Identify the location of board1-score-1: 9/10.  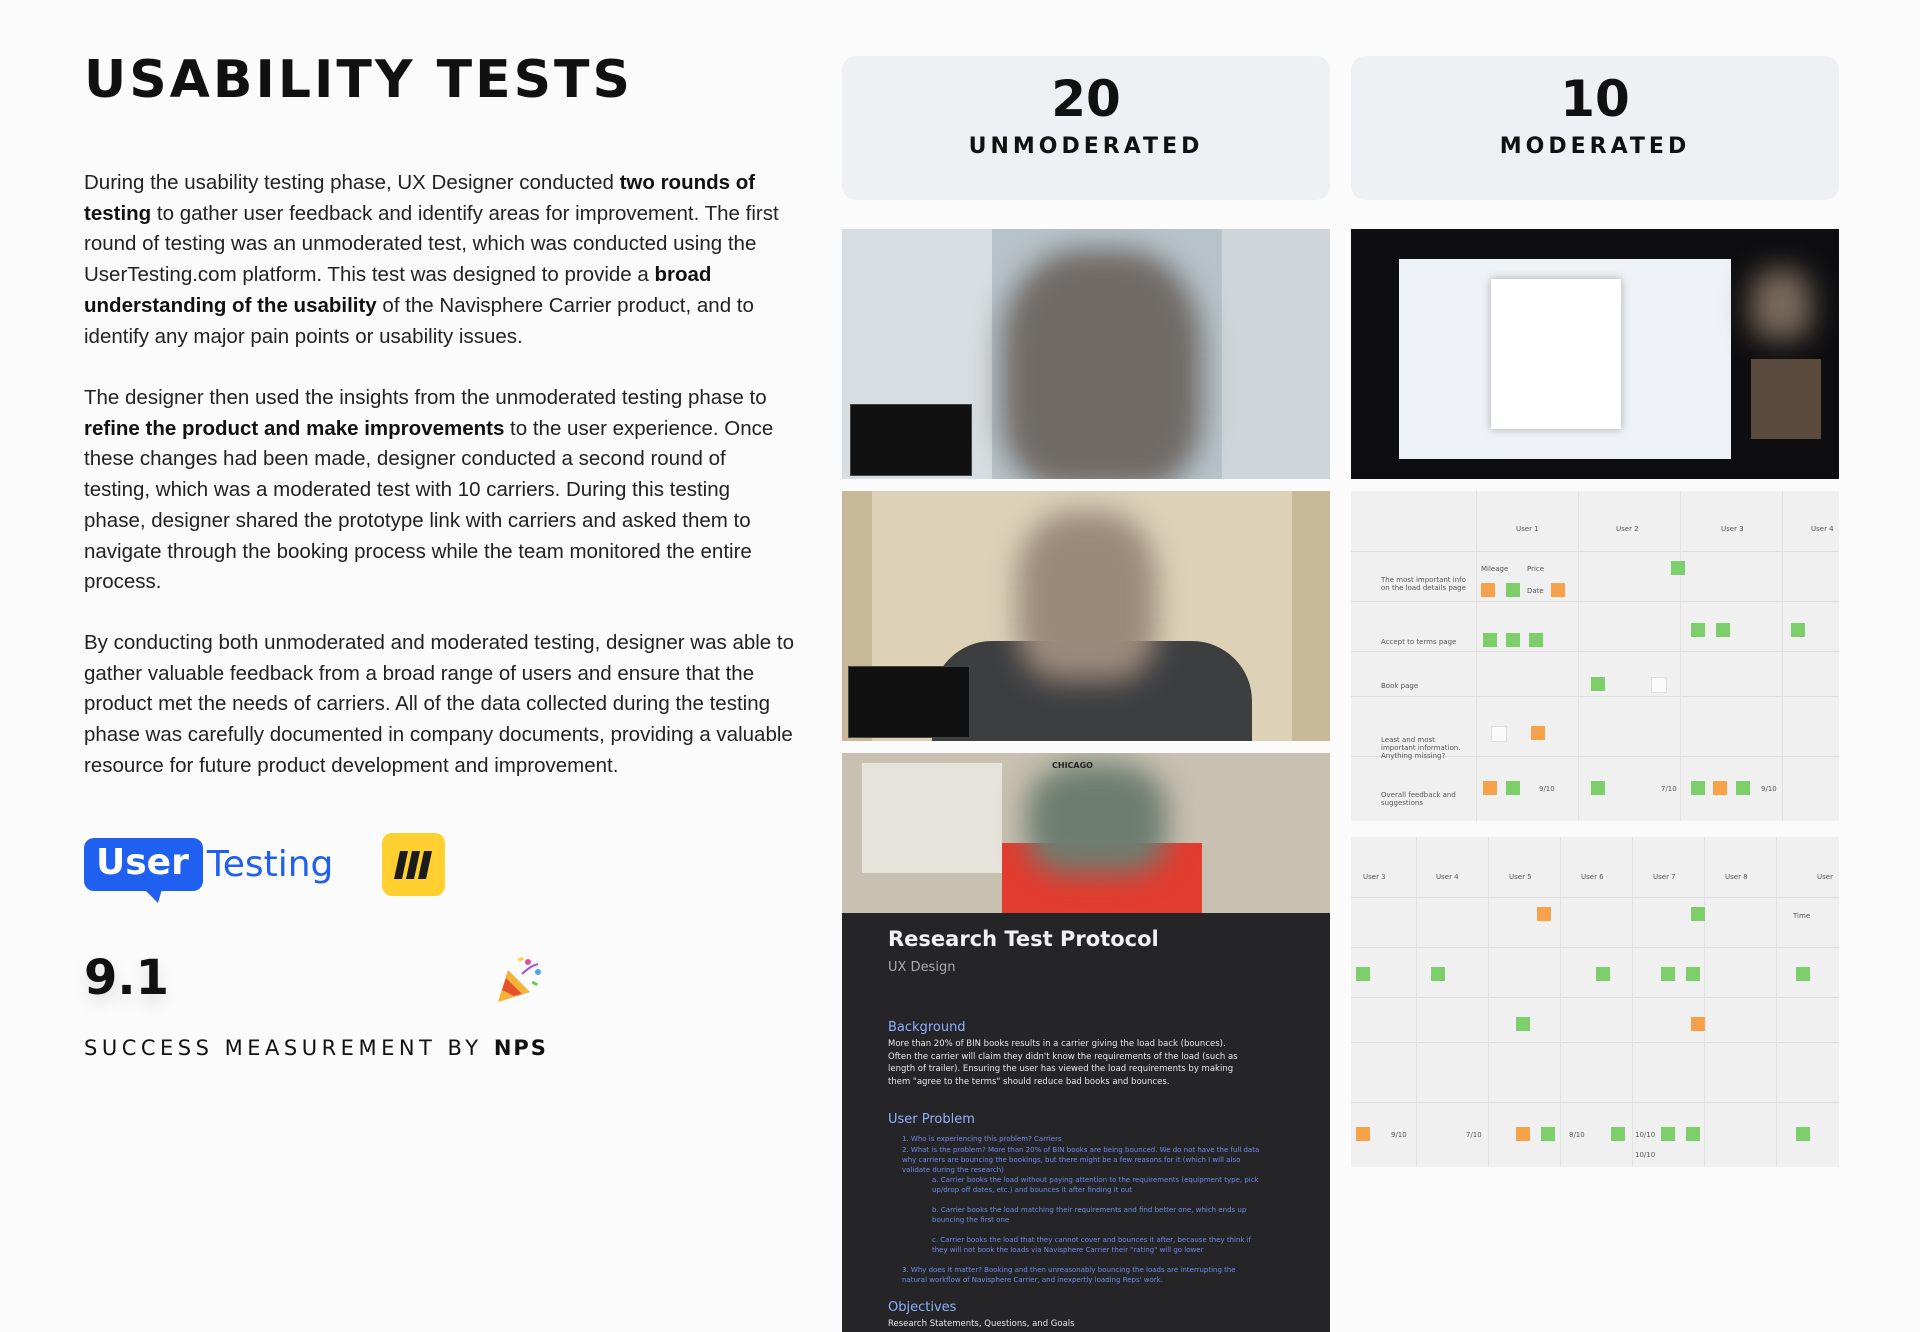
(1547, 789).